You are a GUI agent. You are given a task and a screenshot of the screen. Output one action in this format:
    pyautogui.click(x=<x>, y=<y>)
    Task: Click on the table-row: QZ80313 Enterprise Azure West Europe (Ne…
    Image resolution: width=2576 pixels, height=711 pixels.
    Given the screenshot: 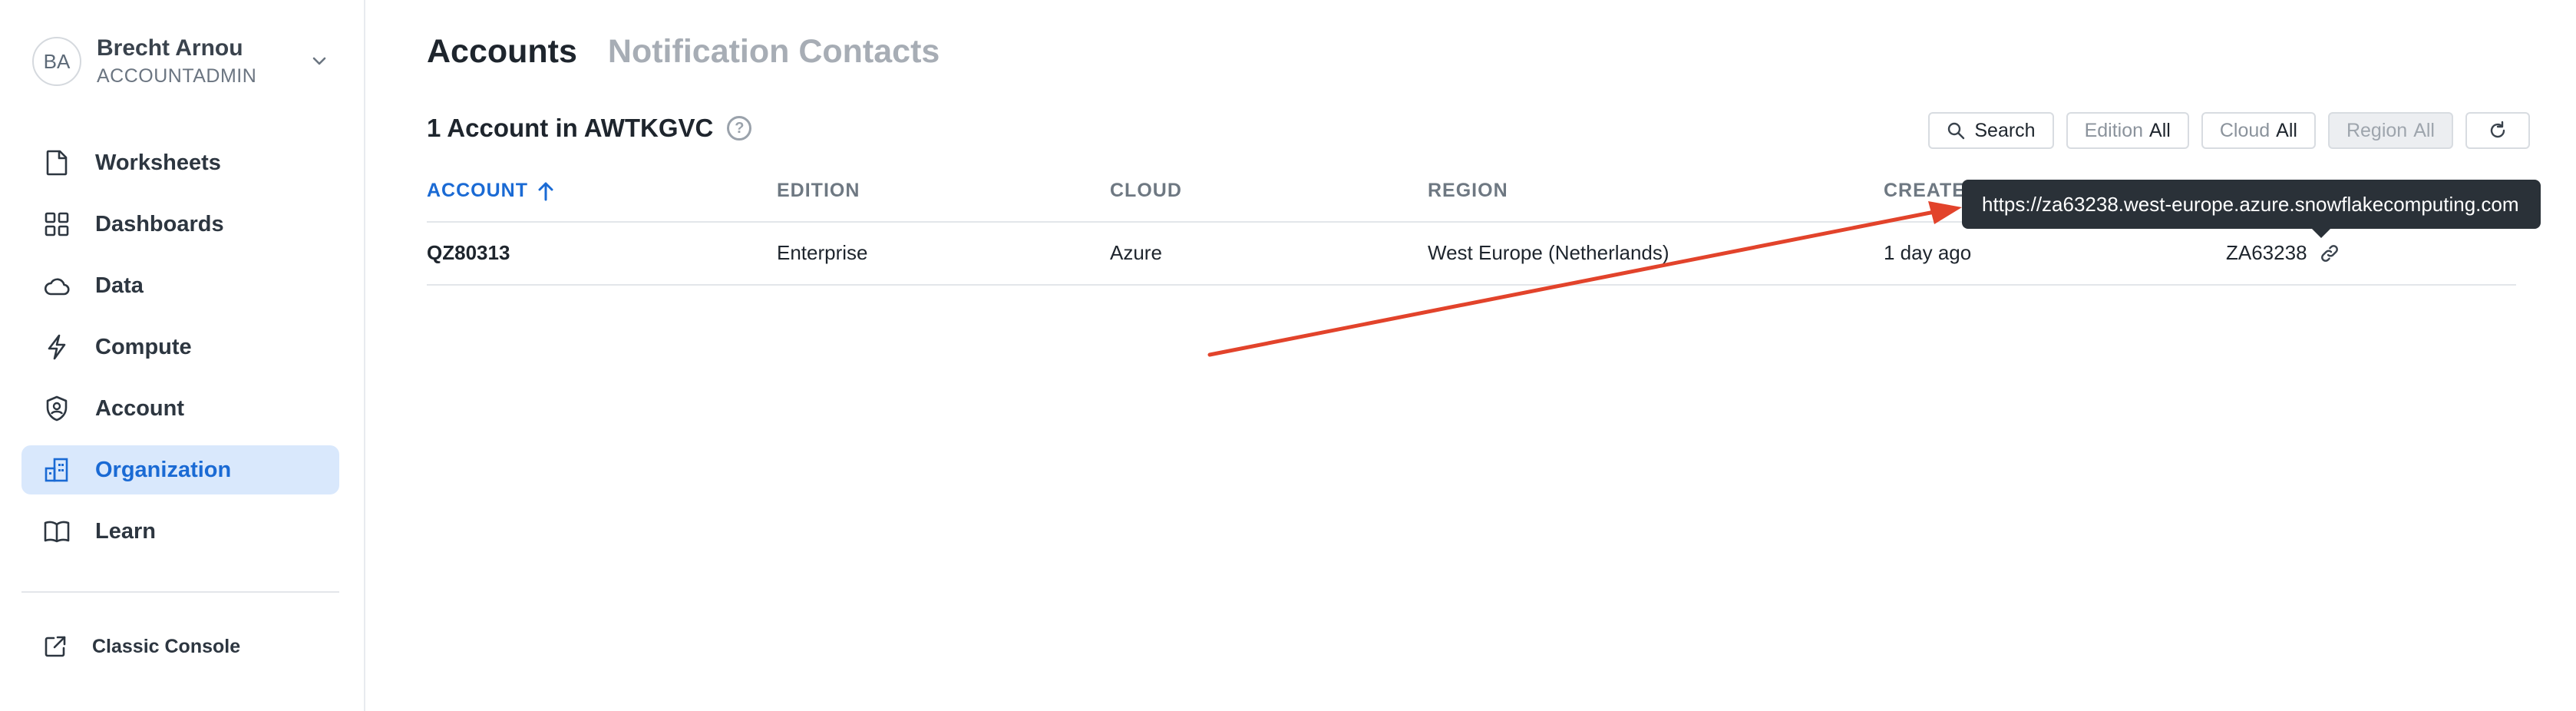 What is the action you would take?
    pyautogui.click(x=1471, y=255)
    